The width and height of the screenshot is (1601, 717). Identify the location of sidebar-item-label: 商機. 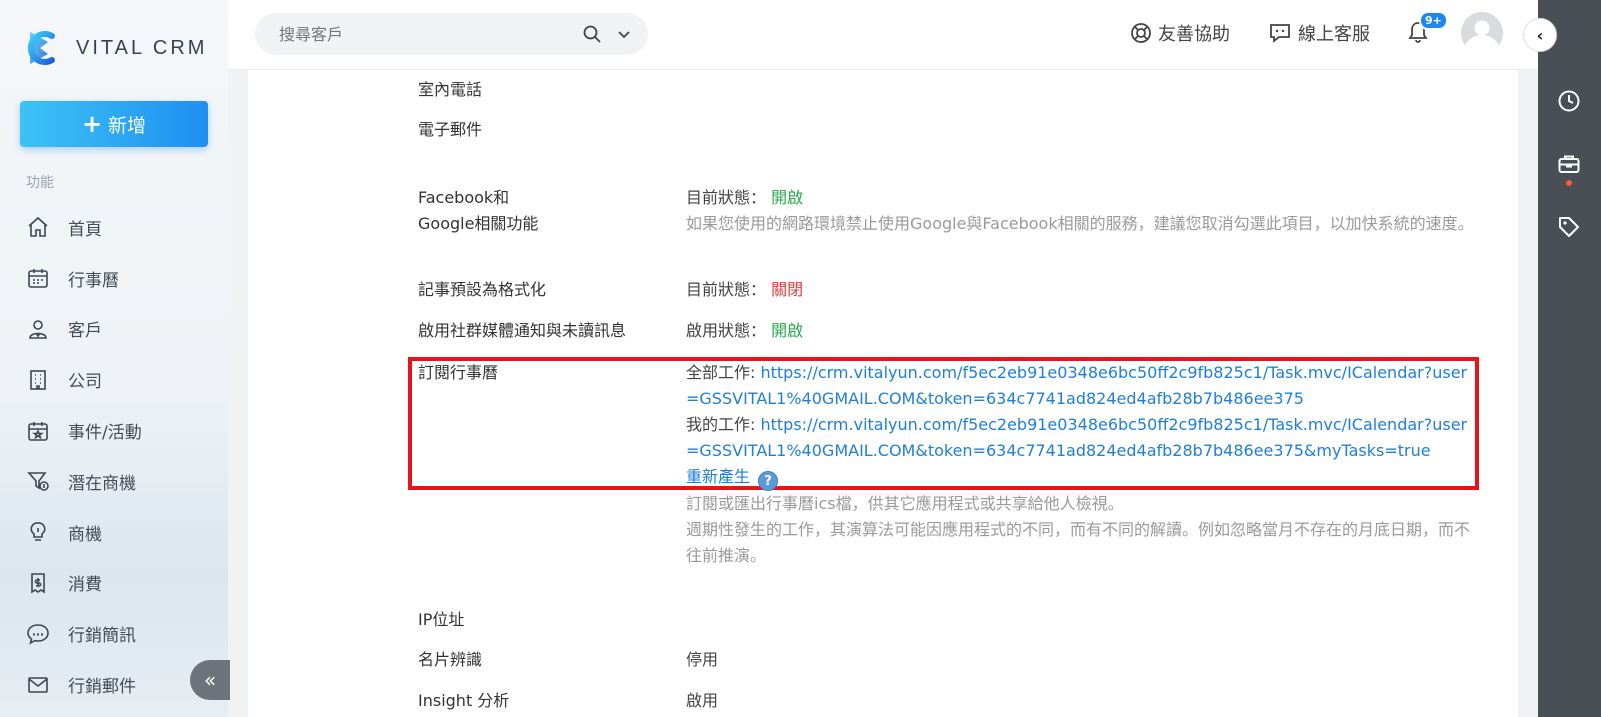
(85, 534).